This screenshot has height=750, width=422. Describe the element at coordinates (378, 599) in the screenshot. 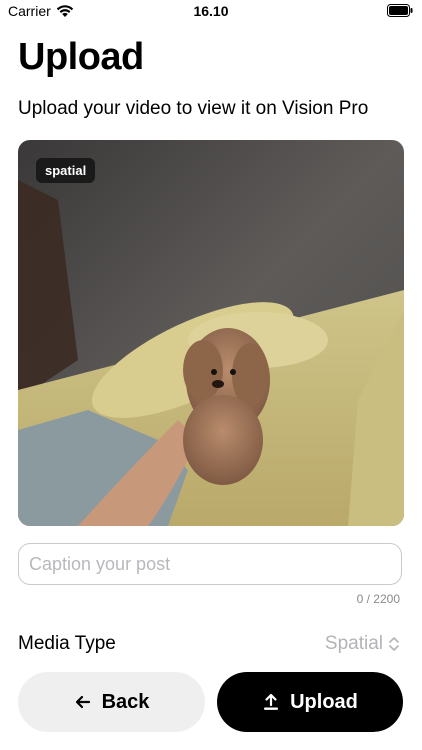

I see `caption-char-counter: 0 / 2200` at that location.